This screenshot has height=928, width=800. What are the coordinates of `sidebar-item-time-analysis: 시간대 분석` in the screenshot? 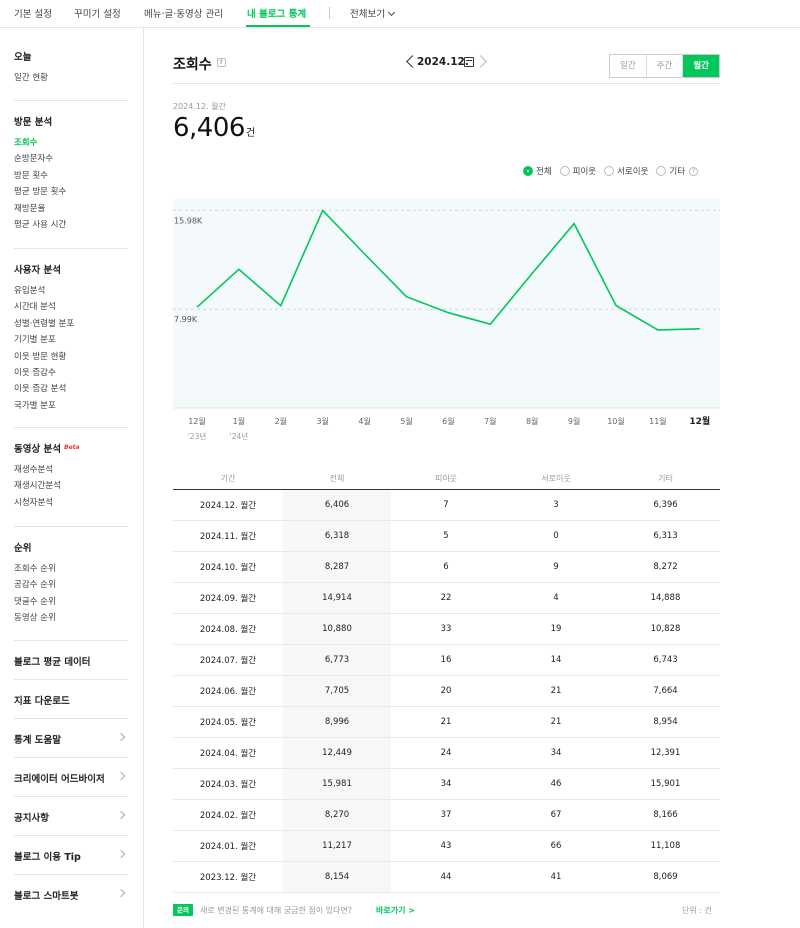 It's located at (71, 307).